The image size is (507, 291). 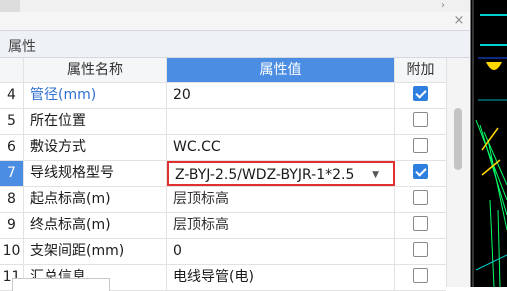 What do you see at coordinates (95, 147) in the screenshot?
I see `property-name: 敷设方式` at bounding box center [95, 147].